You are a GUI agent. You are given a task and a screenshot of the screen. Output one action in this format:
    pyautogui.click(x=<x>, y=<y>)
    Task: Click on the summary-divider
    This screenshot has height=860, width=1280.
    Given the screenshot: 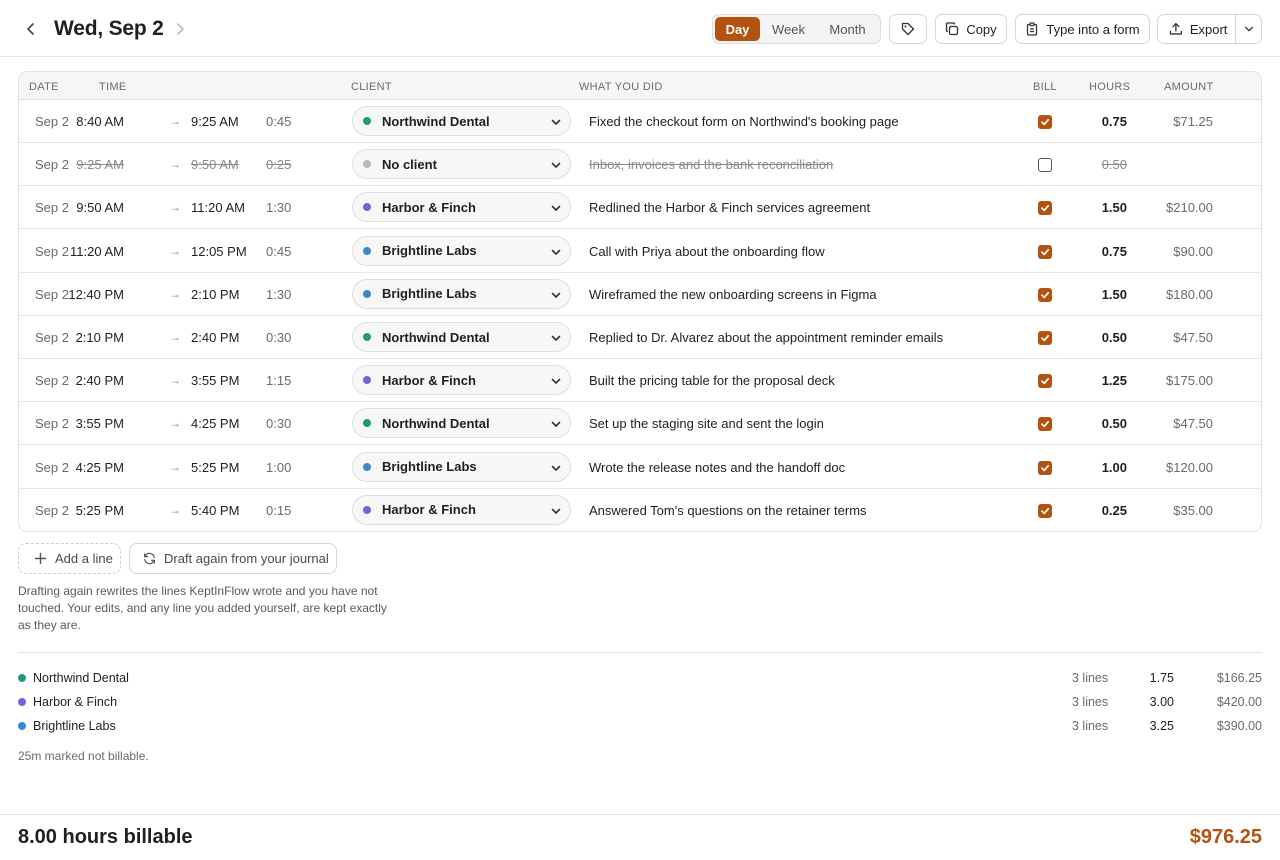 What is the action you would take?
    pyautogui.click(x=640, y=652)
    